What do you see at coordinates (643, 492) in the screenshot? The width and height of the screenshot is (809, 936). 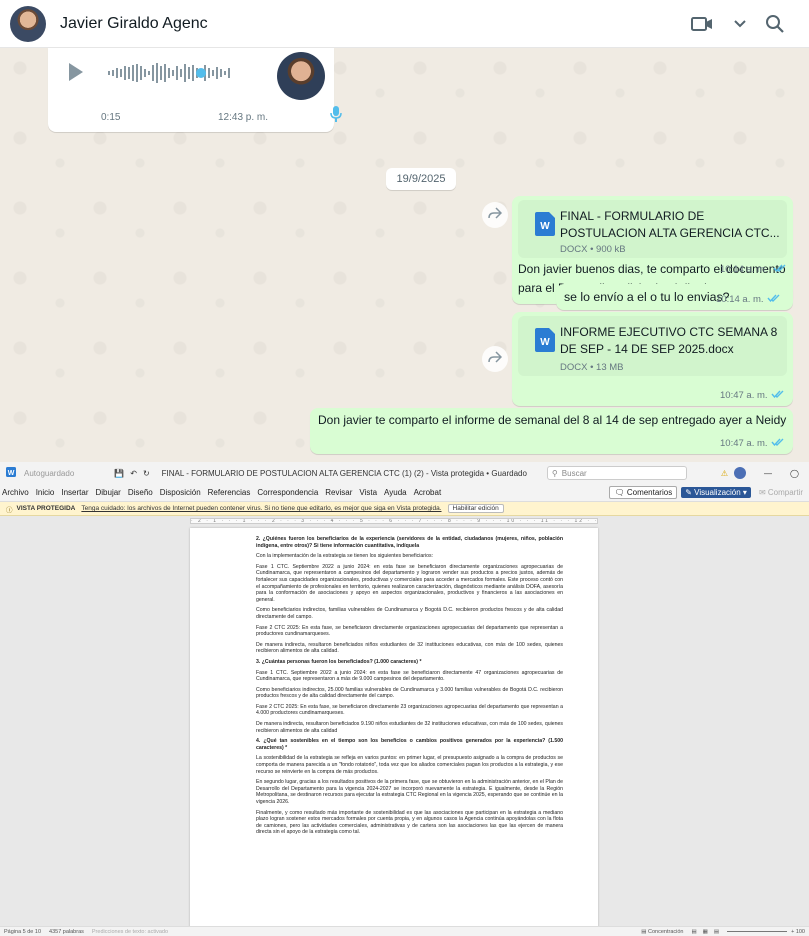 I see `comments-button: 🗨 Comentarios` at bounding box center [643, 492].